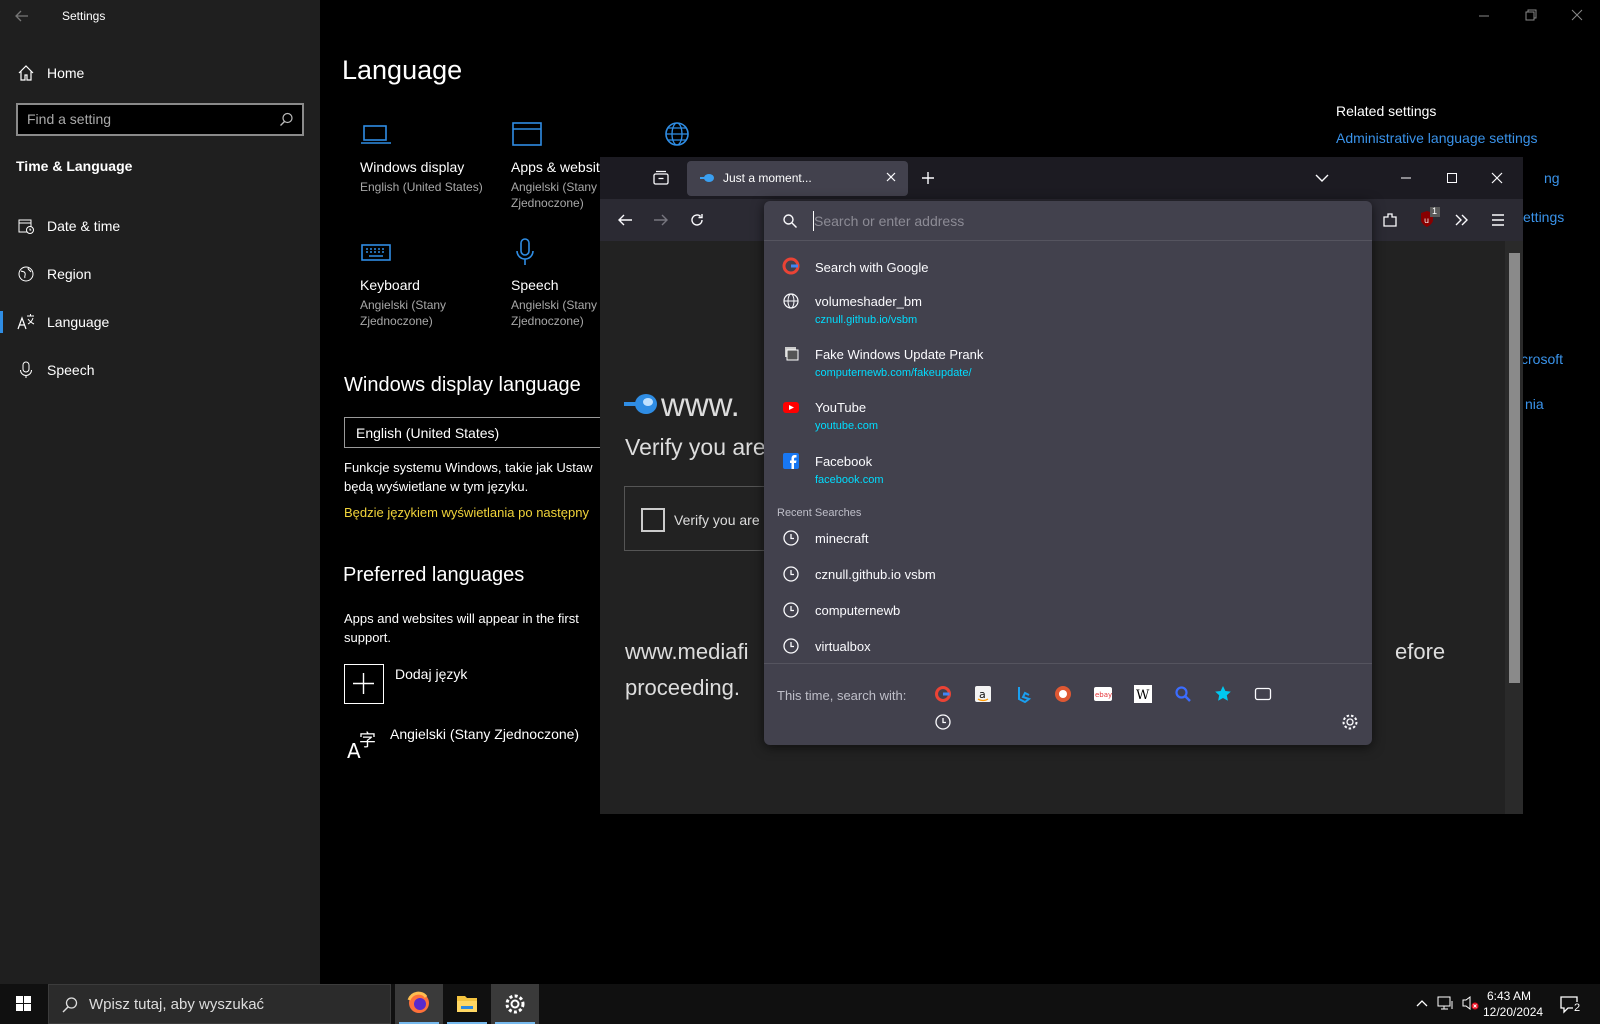  Describe the element at coordinates (484, 734) in the screenshot. I see `language-list-item: Angielski (Stany Zjednoczone)` at that location.